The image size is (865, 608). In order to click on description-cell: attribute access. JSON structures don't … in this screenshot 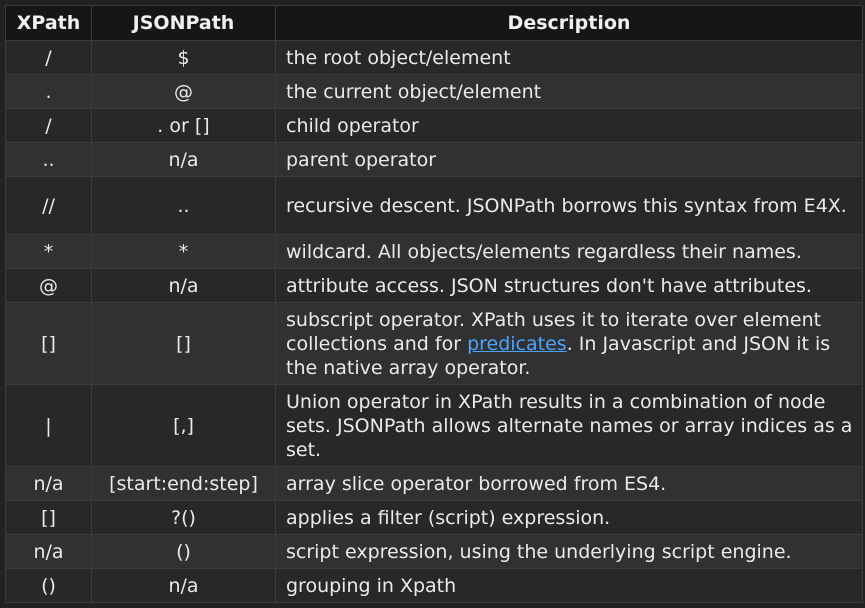, I will do `click(569, 285)`.